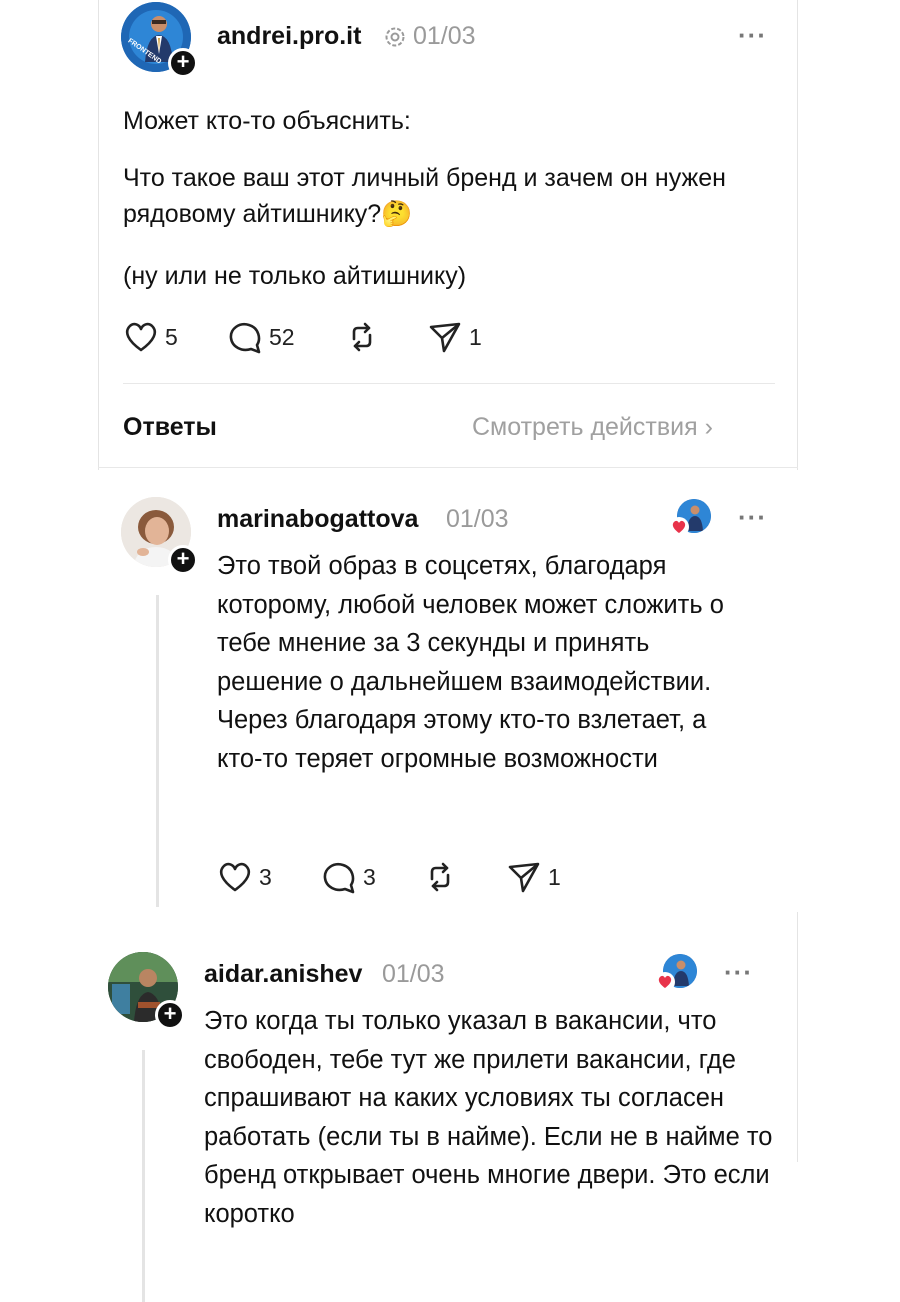 Image resolution: width=900 pixels, height=1302 pixels. Describe the element at coordinates (369, 876) in the screenshot. I see `comment-count: 3` at that location.